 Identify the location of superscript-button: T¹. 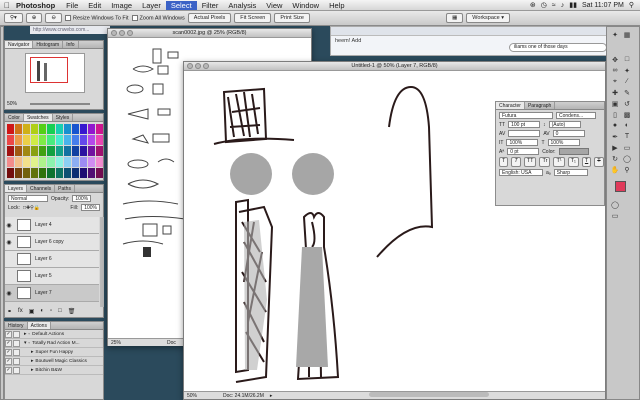
(559, 162).